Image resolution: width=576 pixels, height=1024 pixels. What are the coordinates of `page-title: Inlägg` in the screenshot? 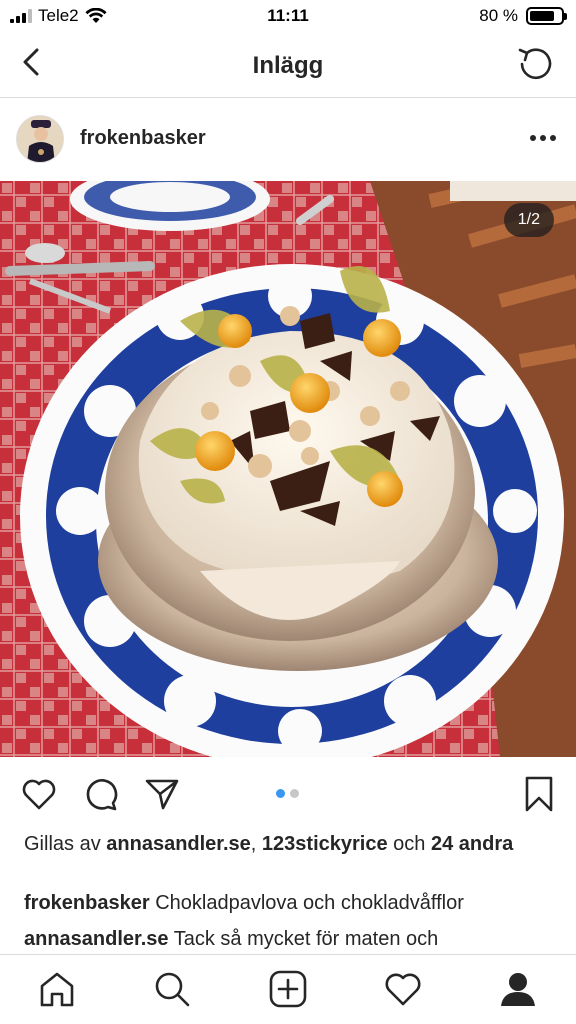 It's located at (288, 65).